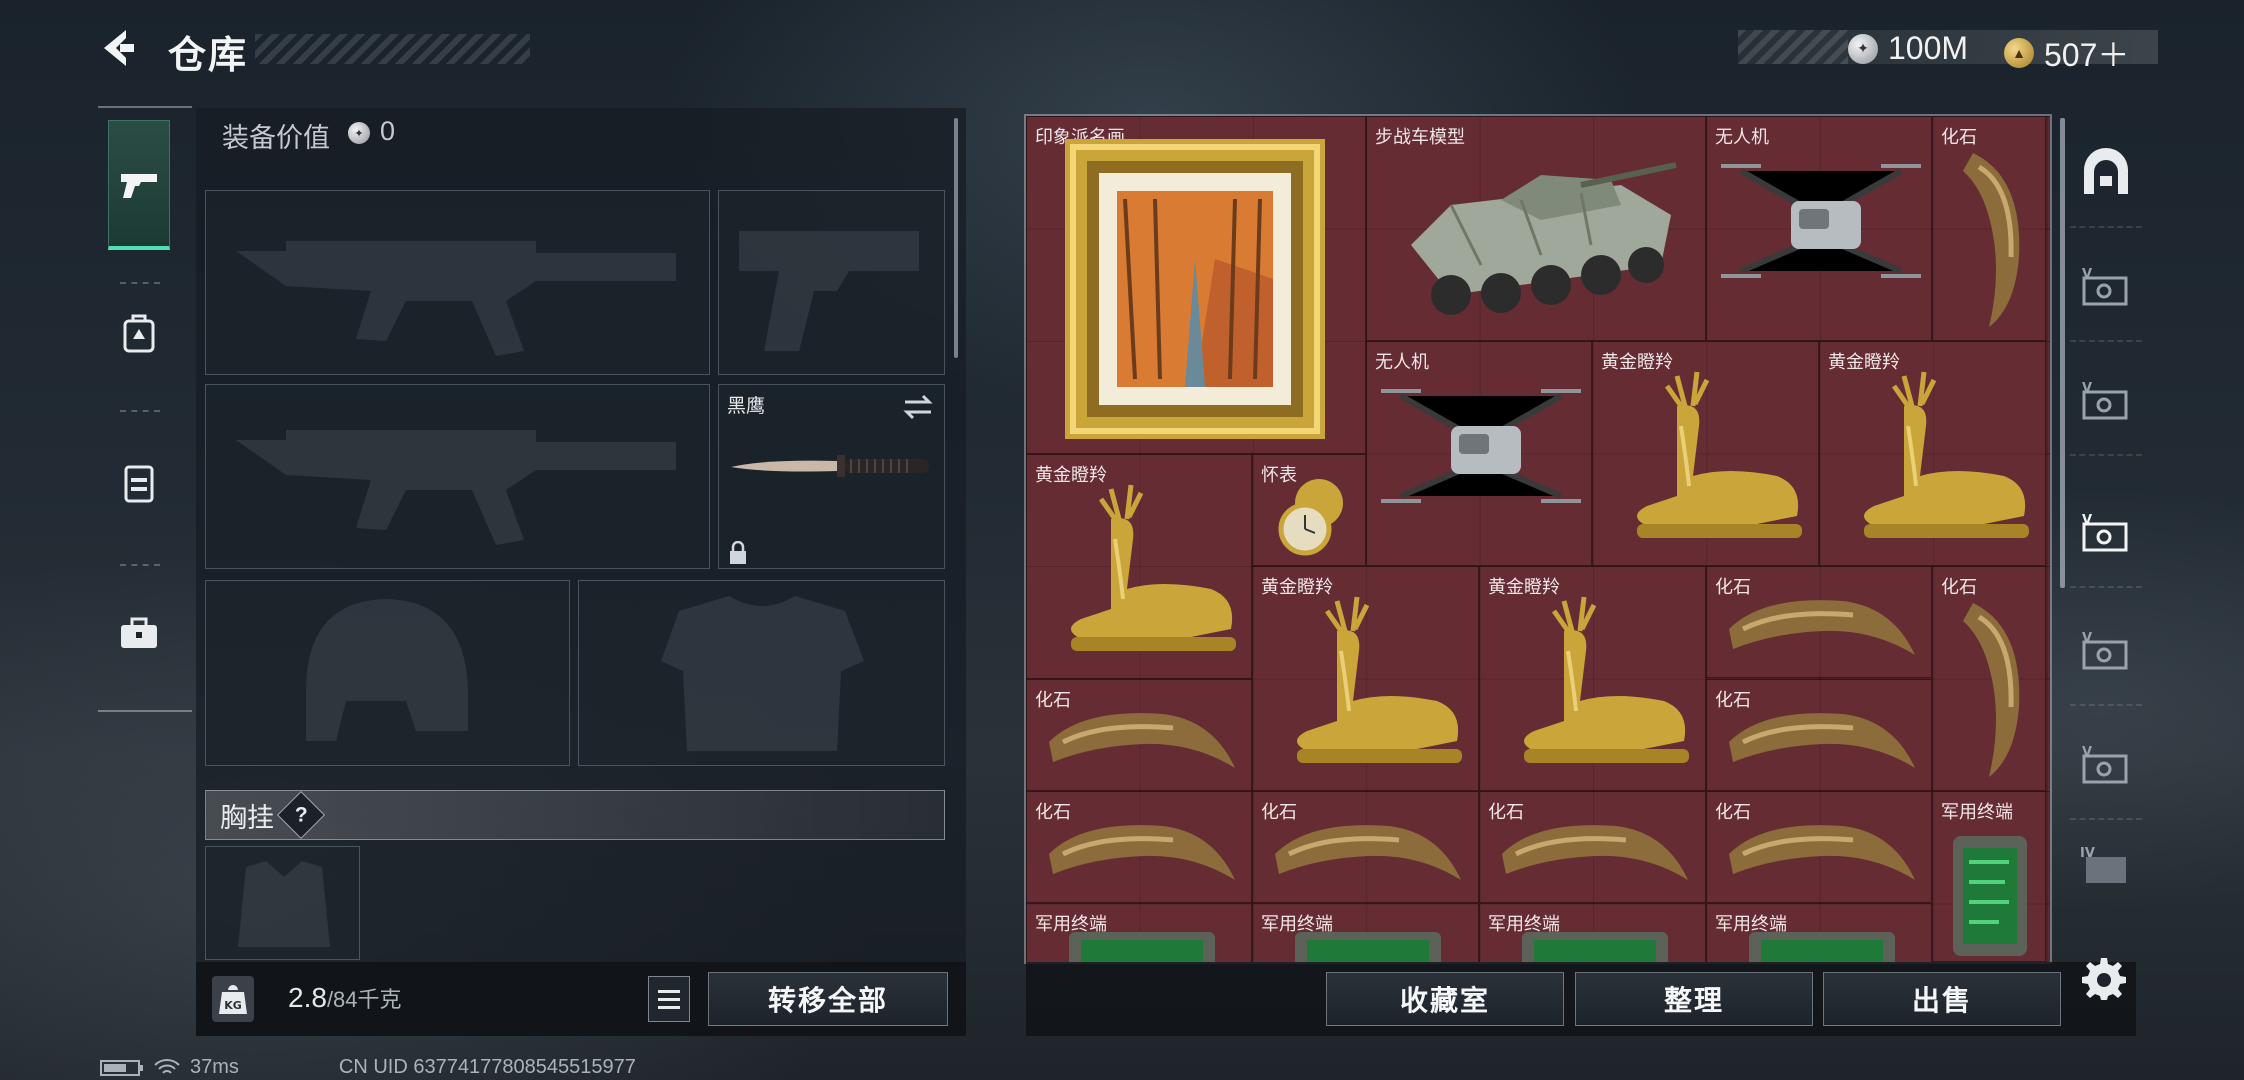 This screenshot has width=2244, height=1080. I want to click on currency-decoration, so click(1793, 47).